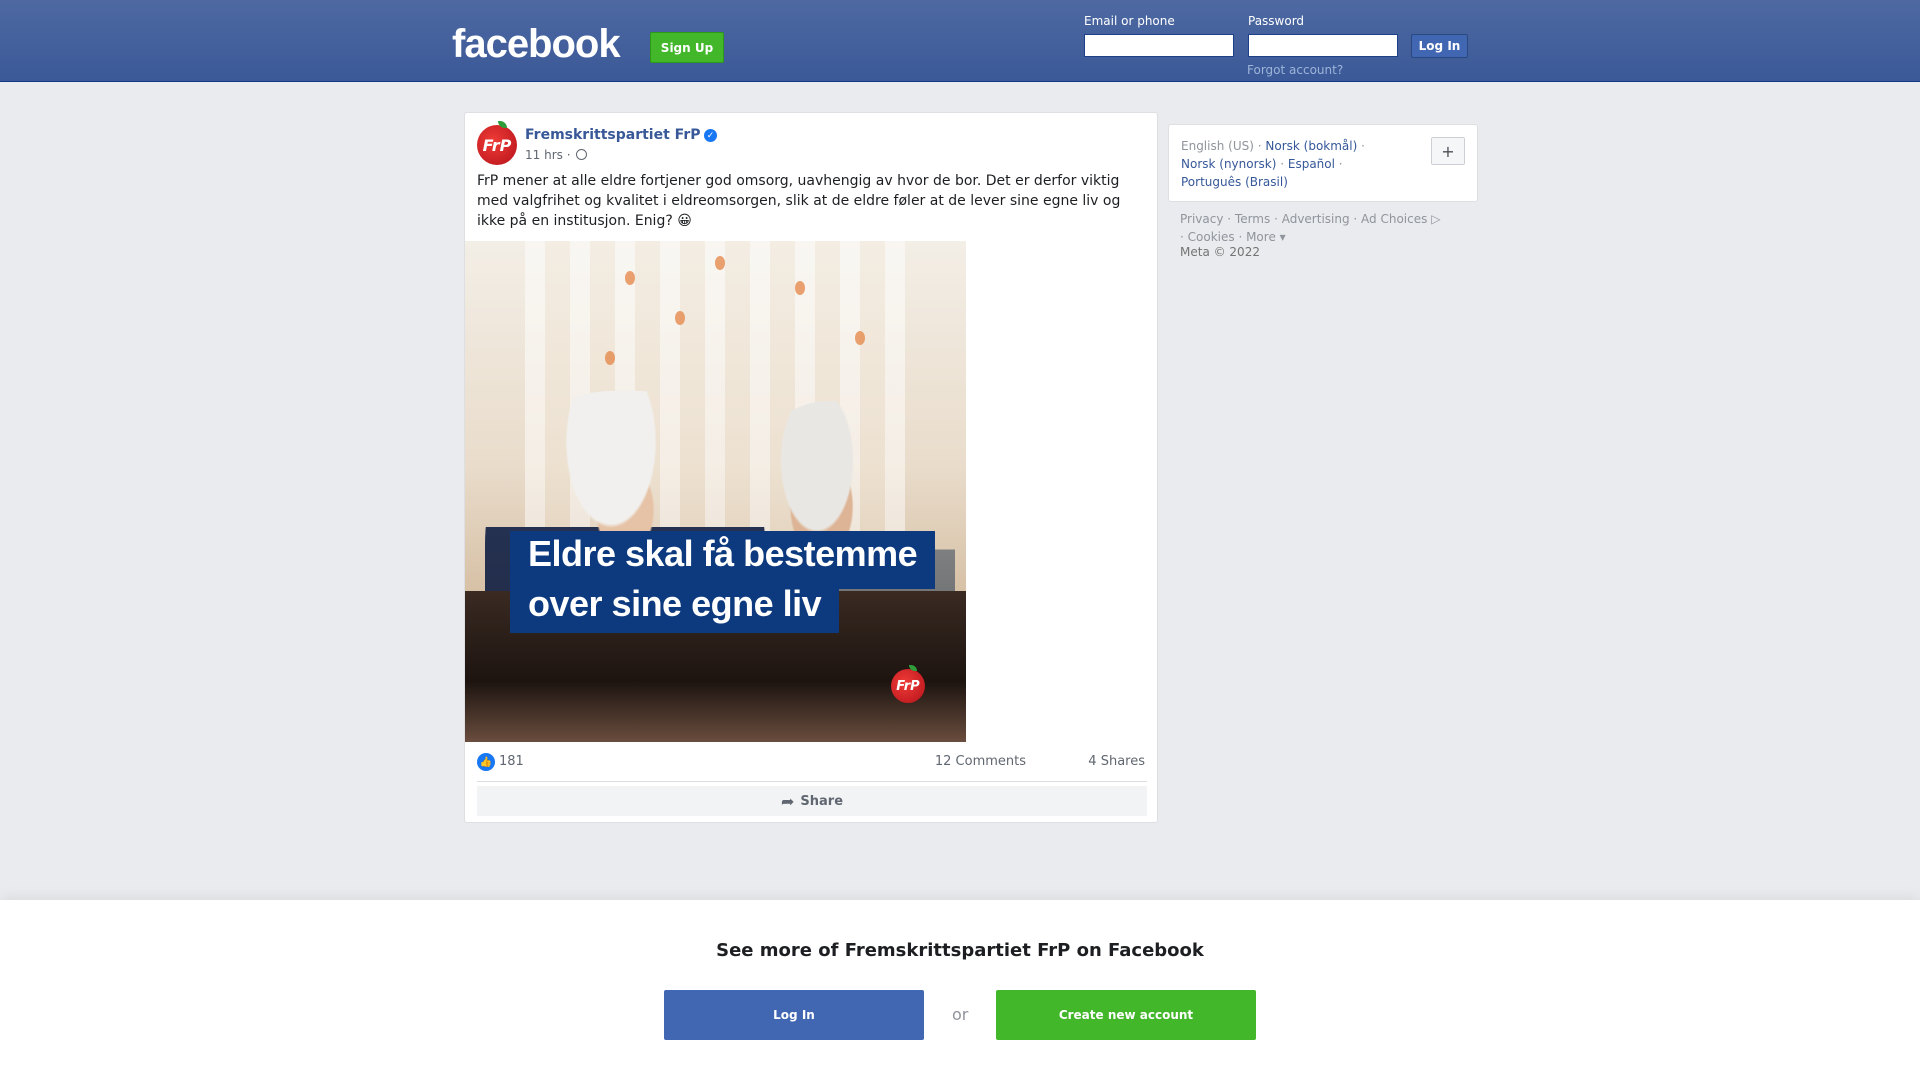  Describe the element at coordinates (1126, 1015) in the screenshot. I see `create-account-button: Create new account` at that location.